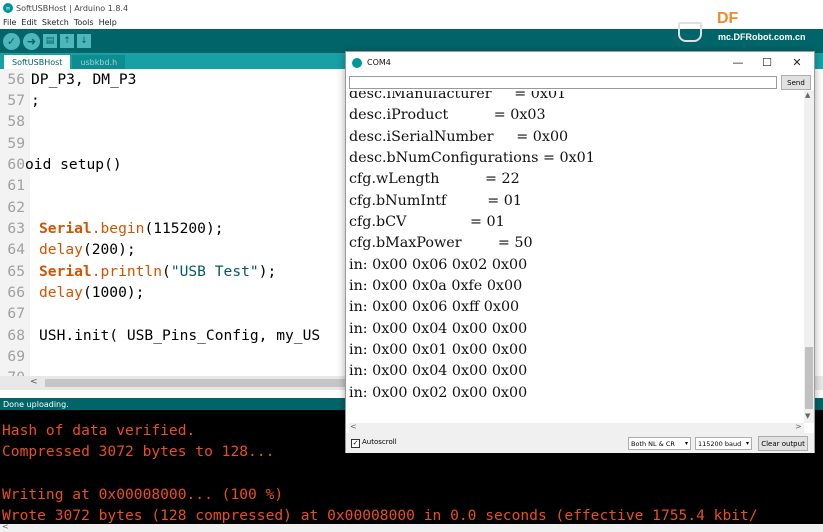 This screenshot has width=823, height=532. I want to click on arduino-logo-icon, so click(357, 62).